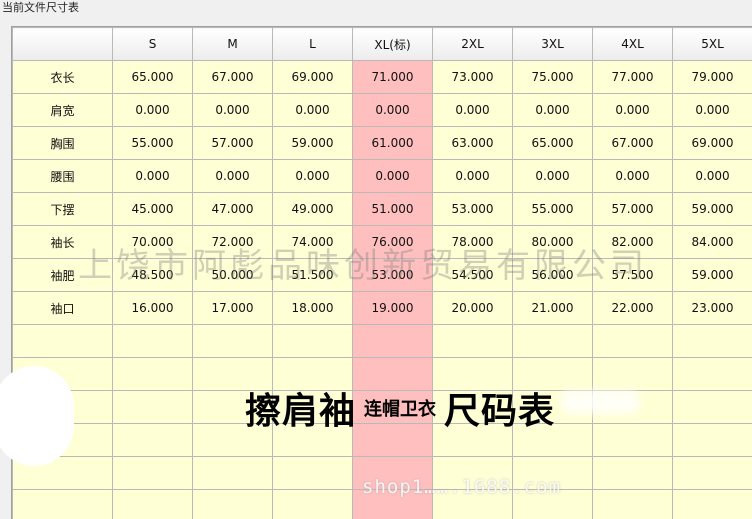 This screenshot has width=752, height=519. I want to click on table-cell: 20.000, so click(473, 308).